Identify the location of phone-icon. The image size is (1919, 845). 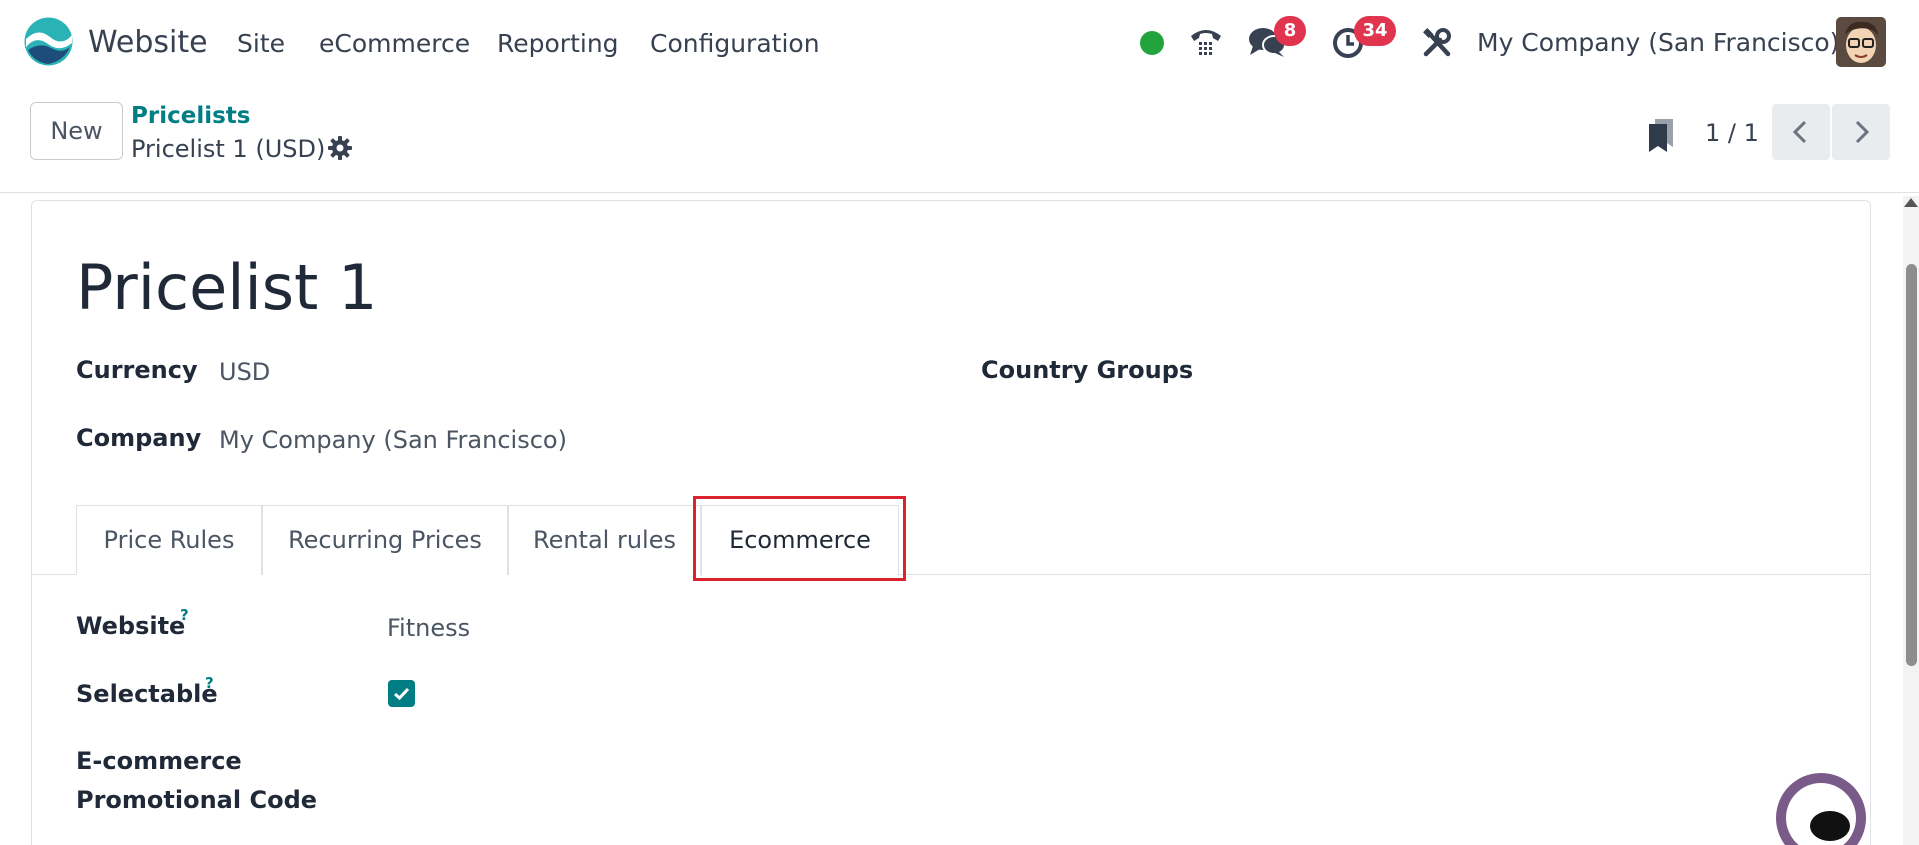
(1206, 43).